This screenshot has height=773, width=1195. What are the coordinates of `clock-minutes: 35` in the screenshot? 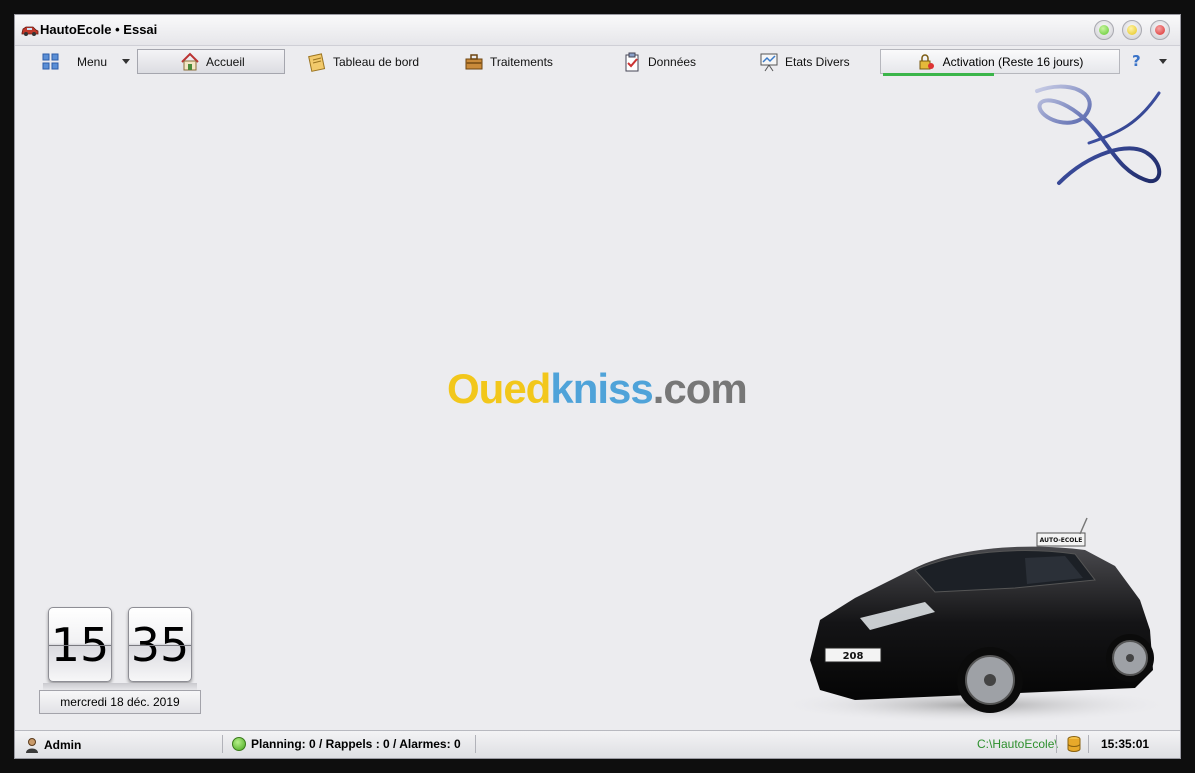 It's located at (160, 644).